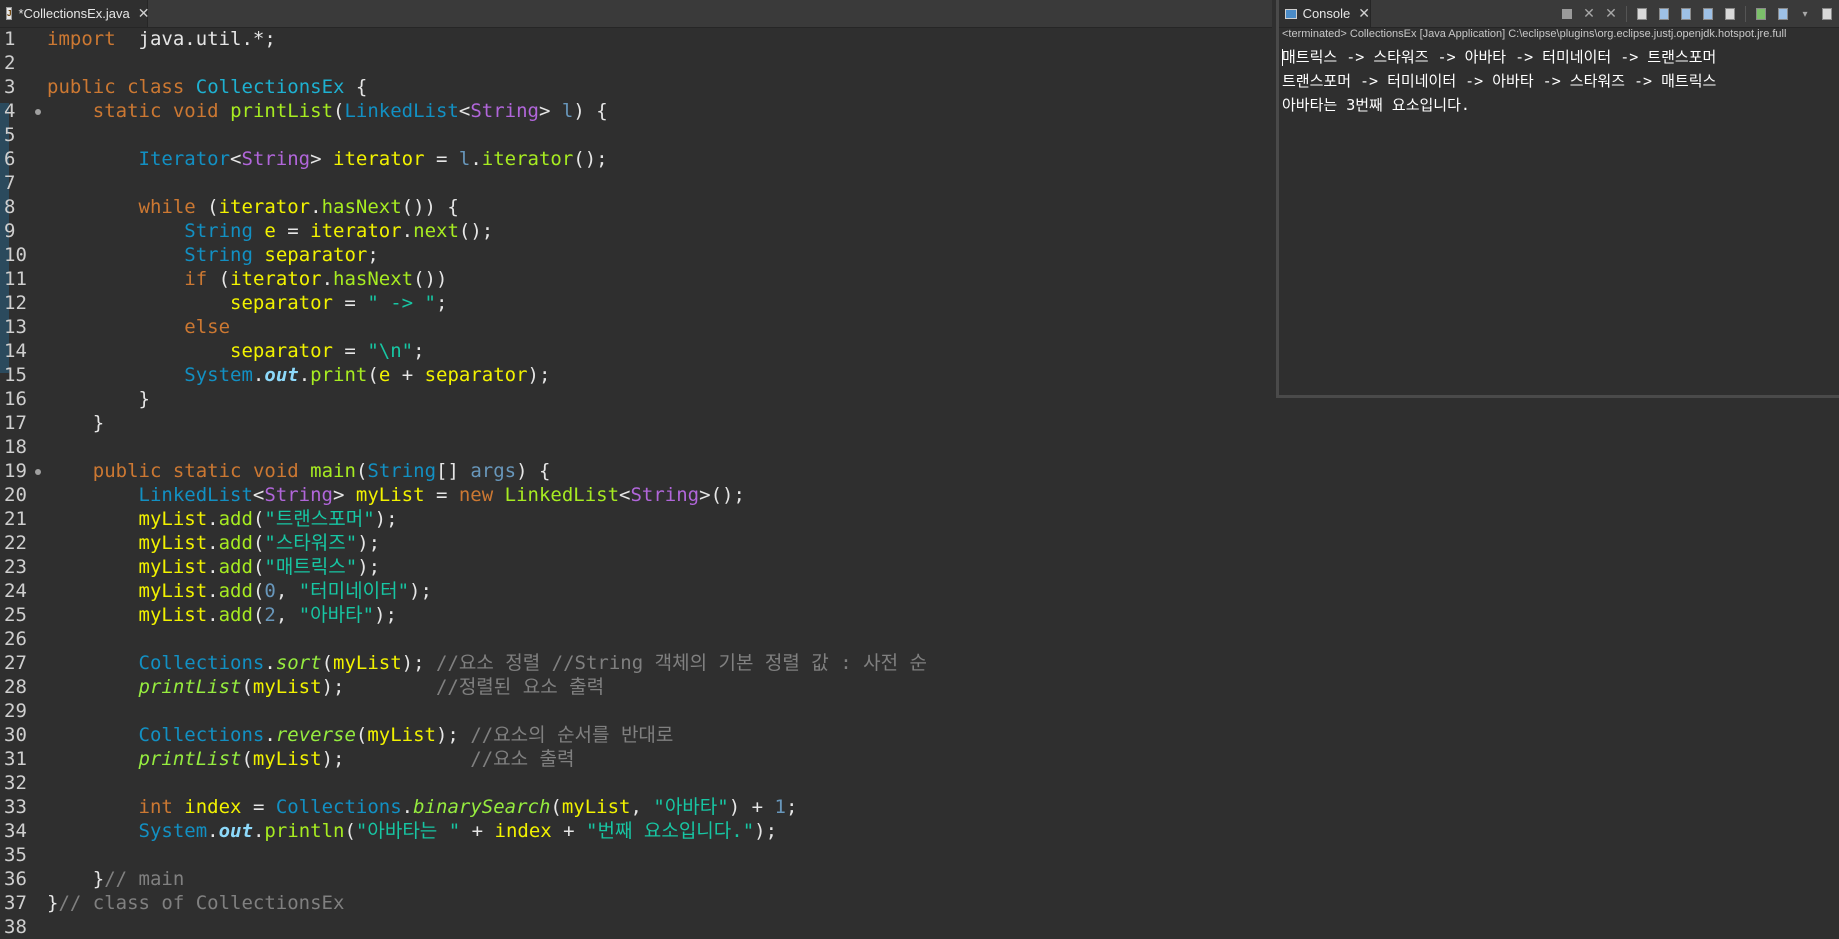  I want to click on code-token: }, so click(76, 879).